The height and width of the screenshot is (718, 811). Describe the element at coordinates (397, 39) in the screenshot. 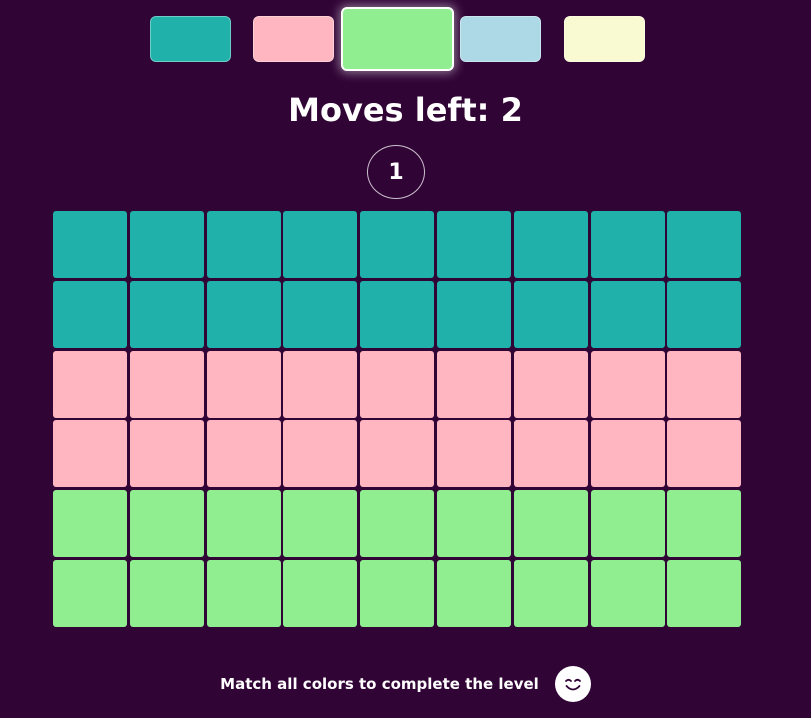

I see `color-swatch-green` at that location.